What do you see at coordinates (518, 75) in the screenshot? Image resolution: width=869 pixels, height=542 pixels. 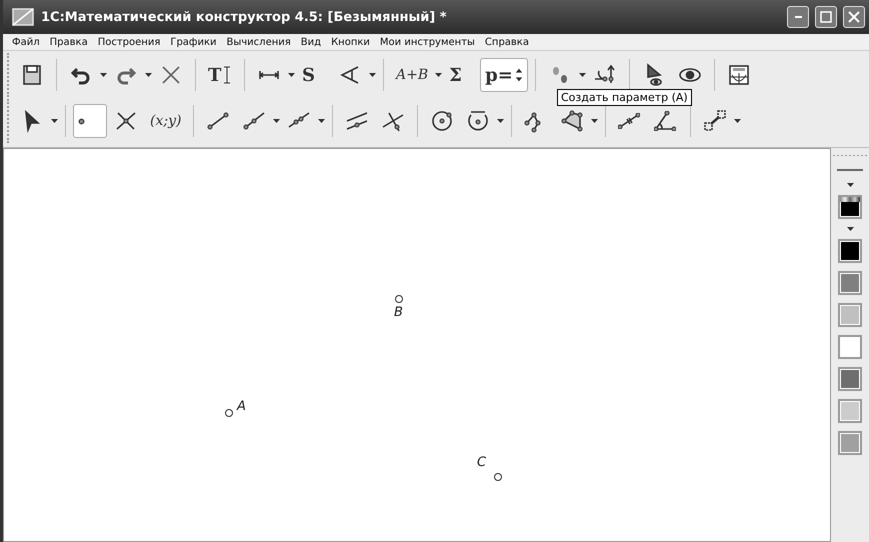 I see `spinner-icon` at bounding box center [518, 75].